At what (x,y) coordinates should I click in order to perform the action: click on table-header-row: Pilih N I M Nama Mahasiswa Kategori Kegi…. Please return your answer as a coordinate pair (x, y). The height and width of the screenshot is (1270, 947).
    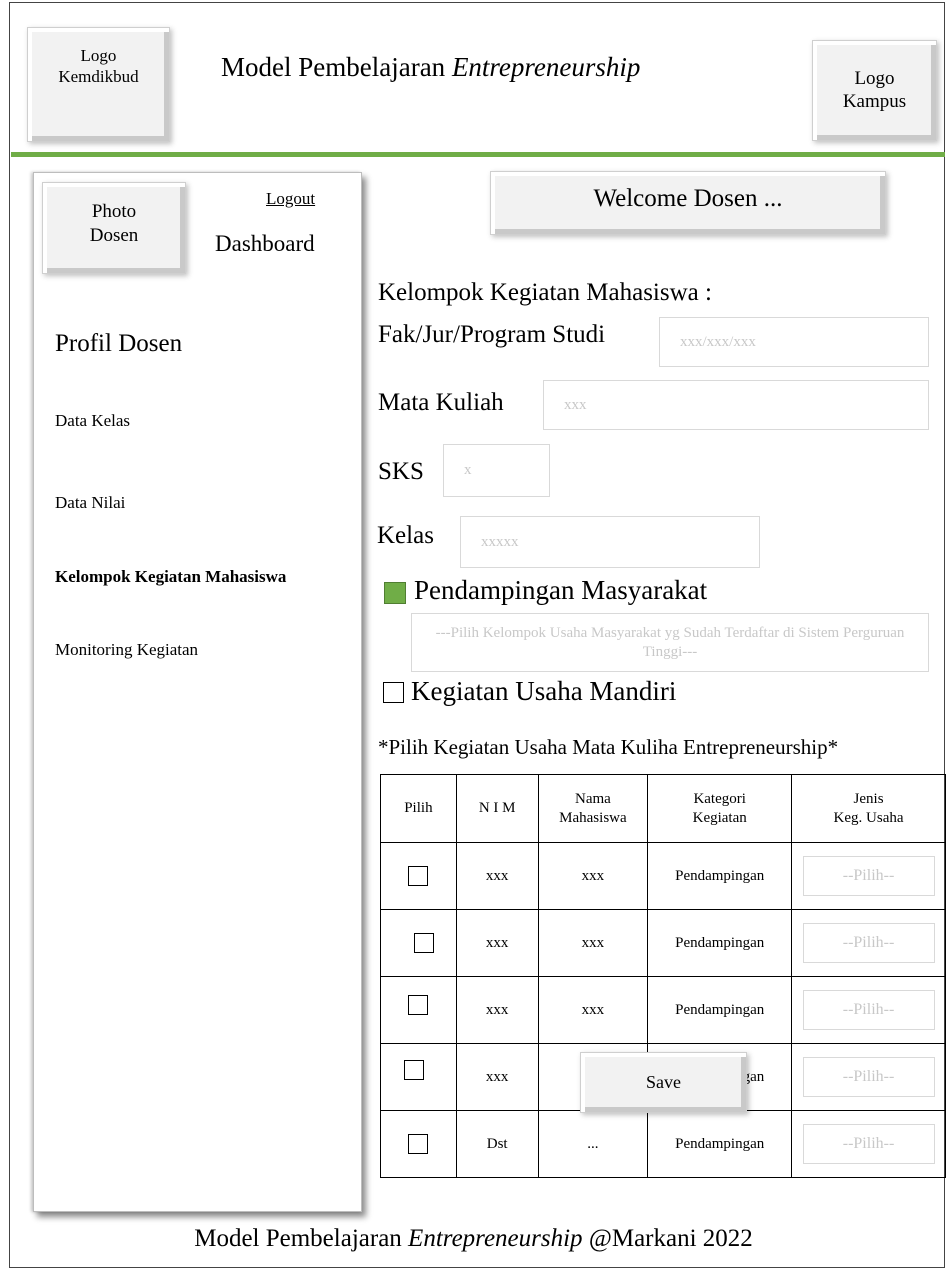
    Looking at the image, I should click on (663, 808).